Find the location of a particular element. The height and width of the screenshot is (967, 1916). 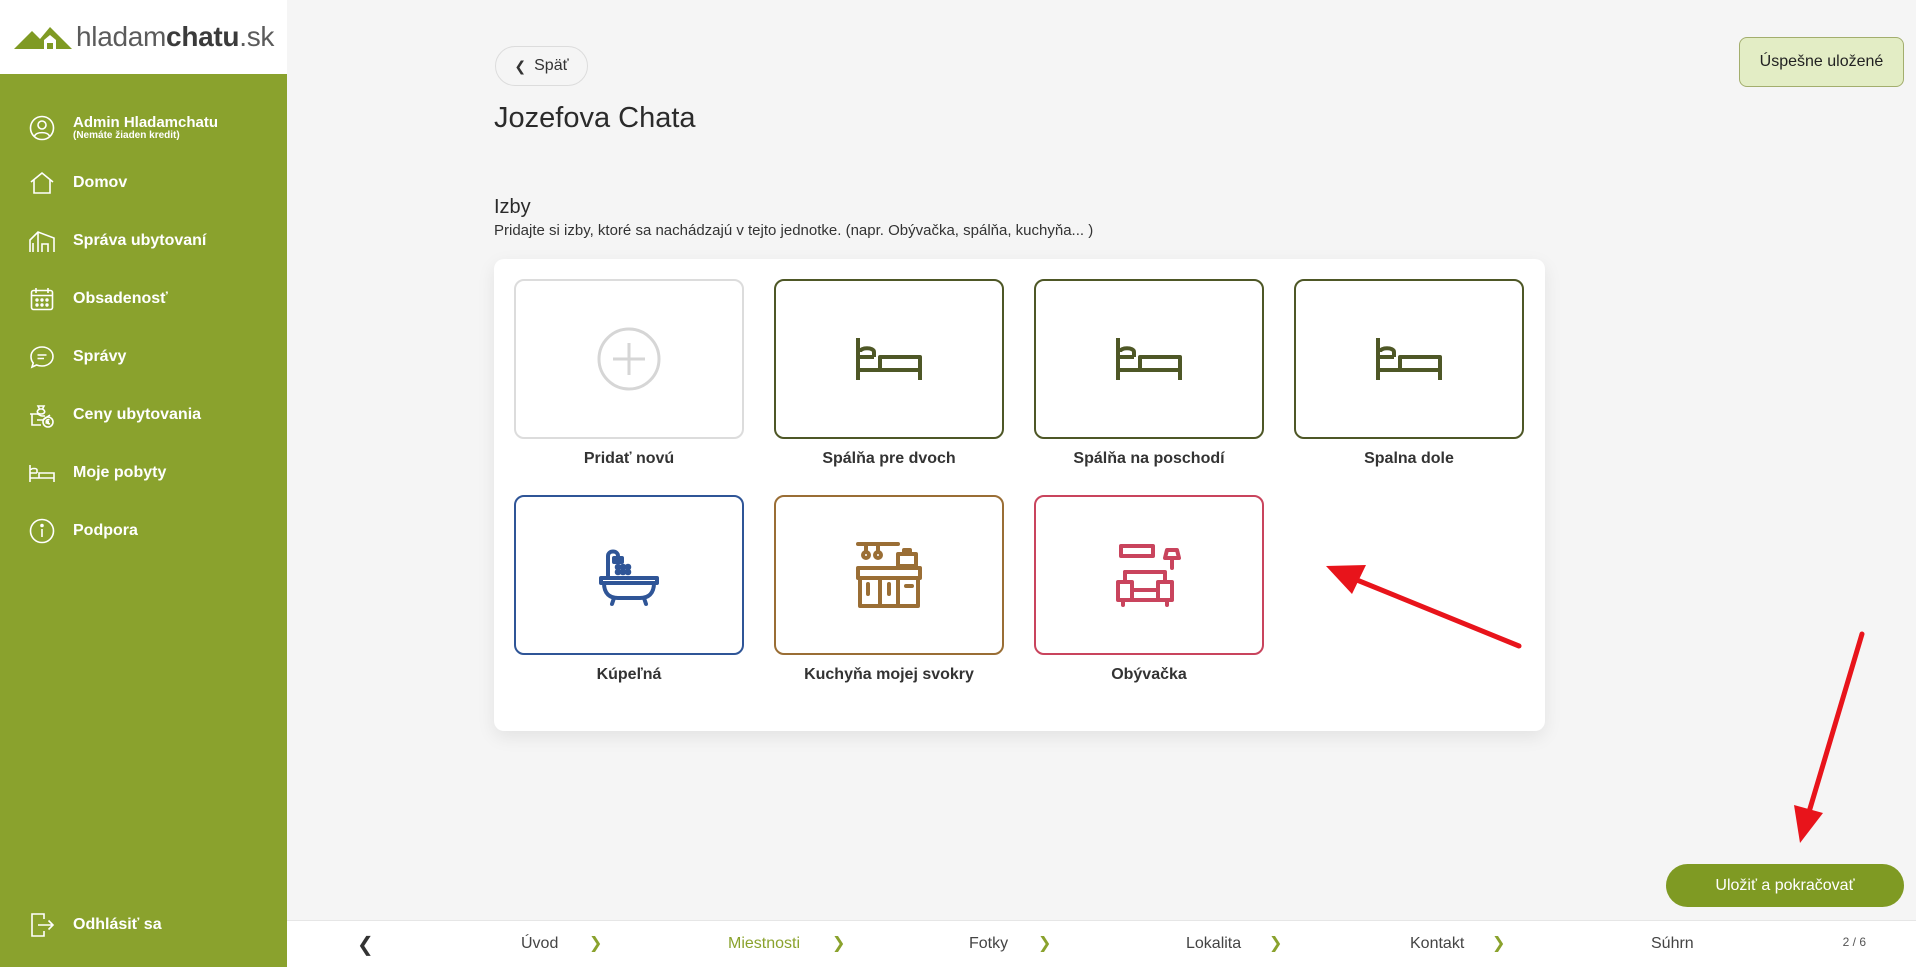

saved-status-badge: Úspešne uložené is located at coordinates (1821, 62).